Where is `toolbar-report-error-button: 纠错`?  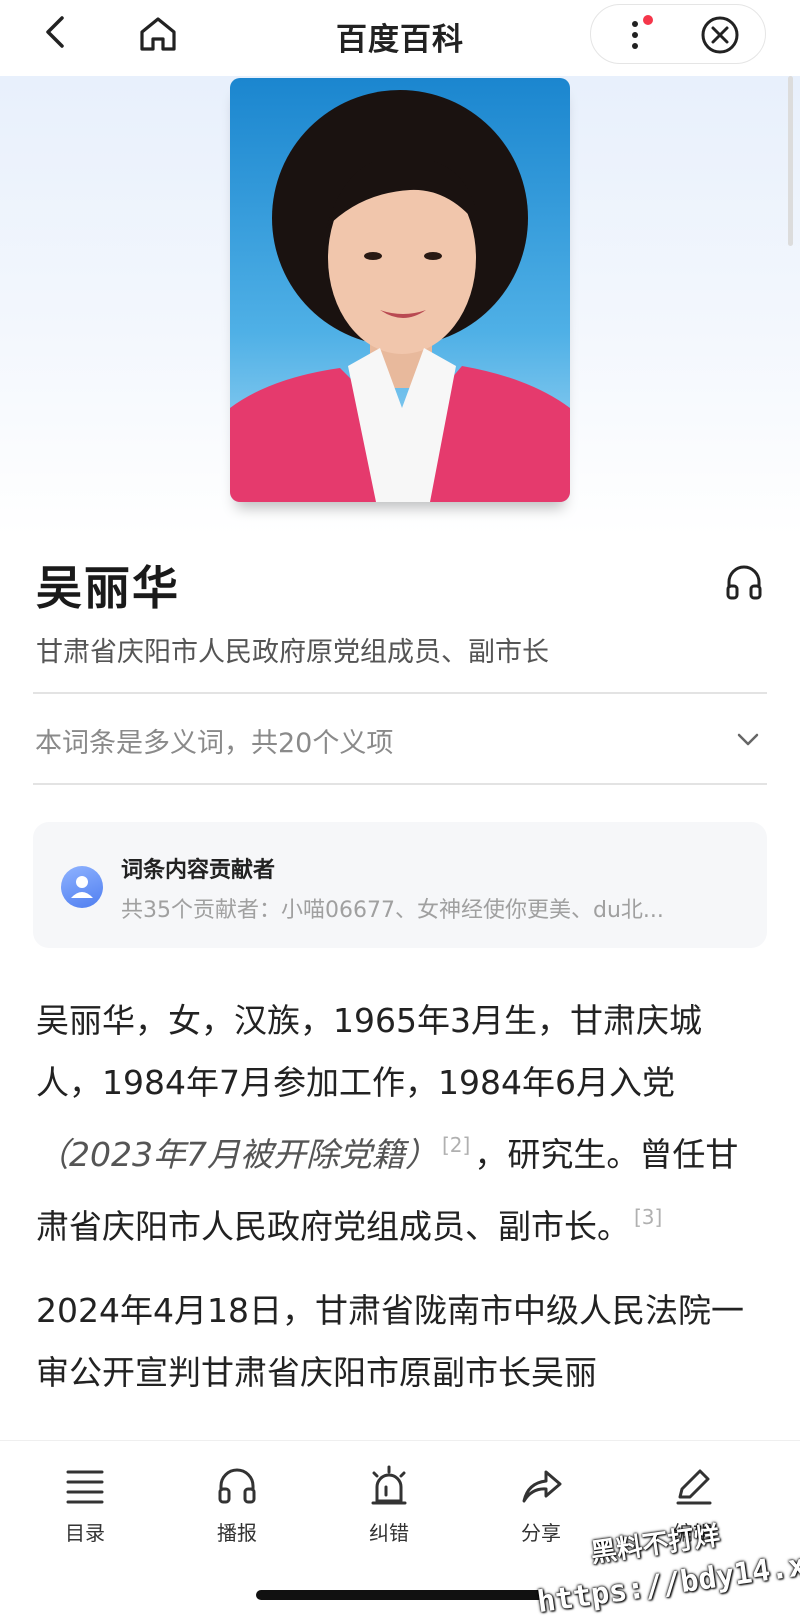
toolbar-report-error-button: 纠错 is located at coordinates (389, 1504).